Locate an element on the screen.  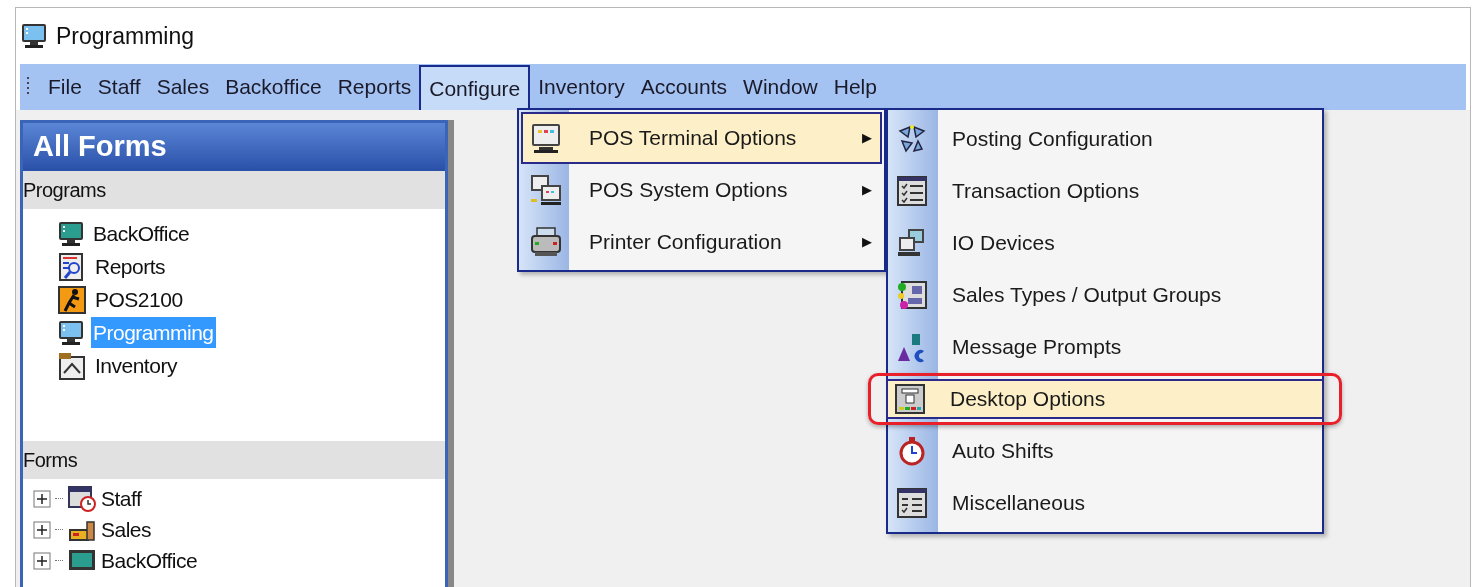
form-tree-item: Sales is located at coordinates (126, 529).